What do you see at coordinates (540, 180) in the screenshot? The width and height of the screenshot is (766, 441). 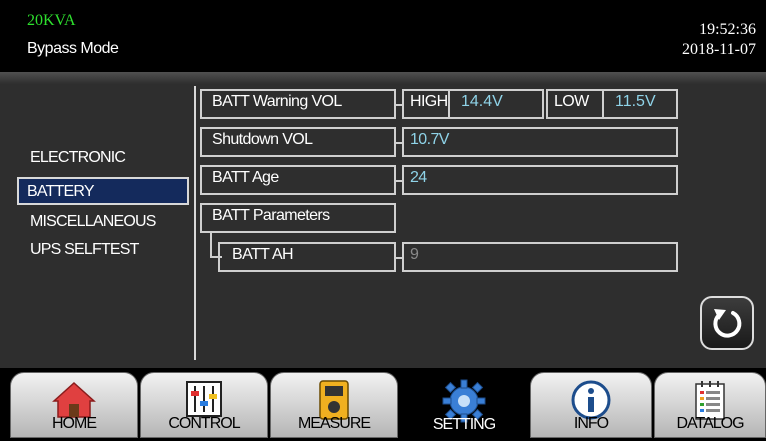 I see `batt-age-field: 24` at bounding box center [540, 180].